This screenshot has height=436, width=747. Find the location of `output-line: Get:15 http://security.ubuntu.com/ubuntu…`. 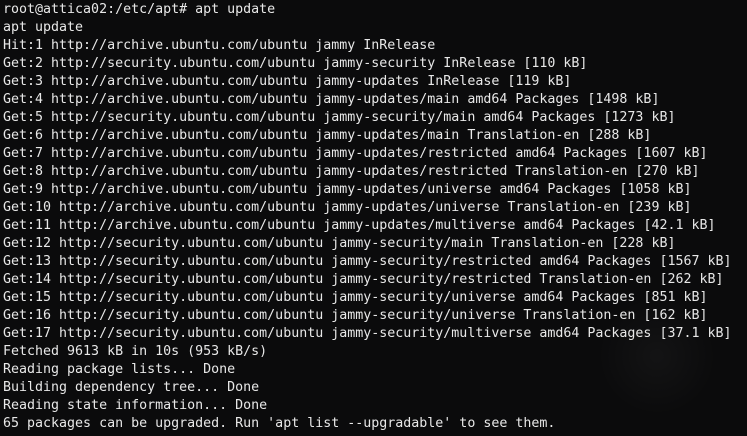

output-line: Get:15 http://security.ubuntu.com/ubuntu… is located at coordinates (355, 297).